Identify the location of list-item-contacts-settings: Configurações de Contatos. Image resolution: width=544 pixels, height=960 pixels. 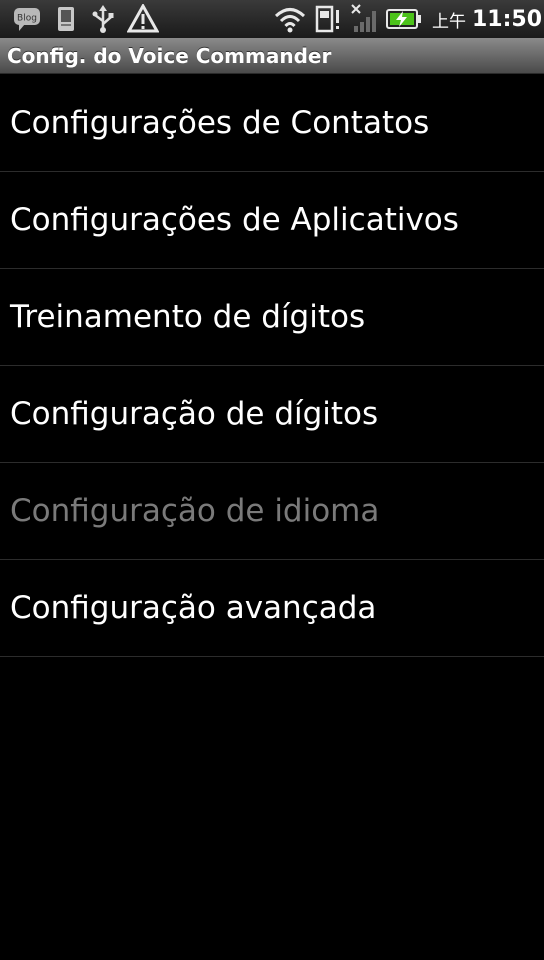
(272, 123).